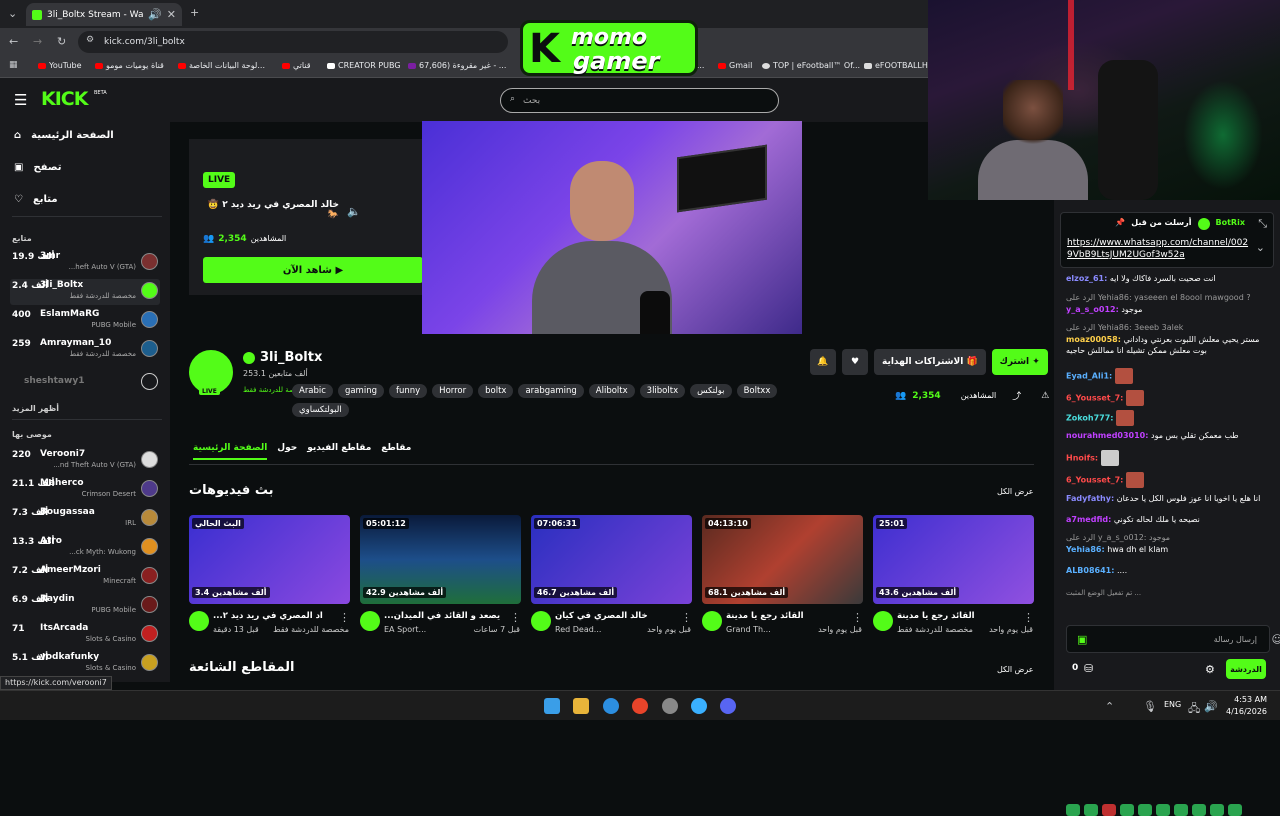 The width and height of the screenshot is (1280, 816). I want to click on watch-now-button: شاهد الآن ▶, so click(313, 270).